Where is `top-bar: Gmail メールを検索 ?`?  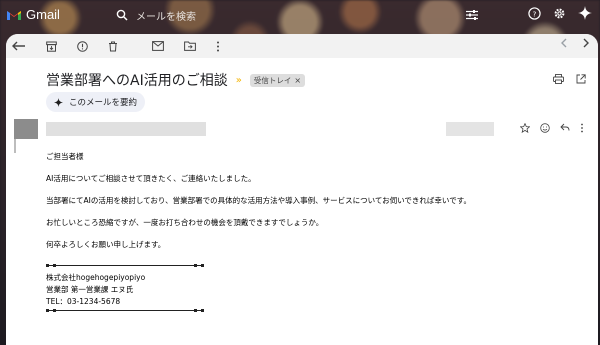
top-bar: Gmail メールを検索 ? is located at coordinates (300, 15).